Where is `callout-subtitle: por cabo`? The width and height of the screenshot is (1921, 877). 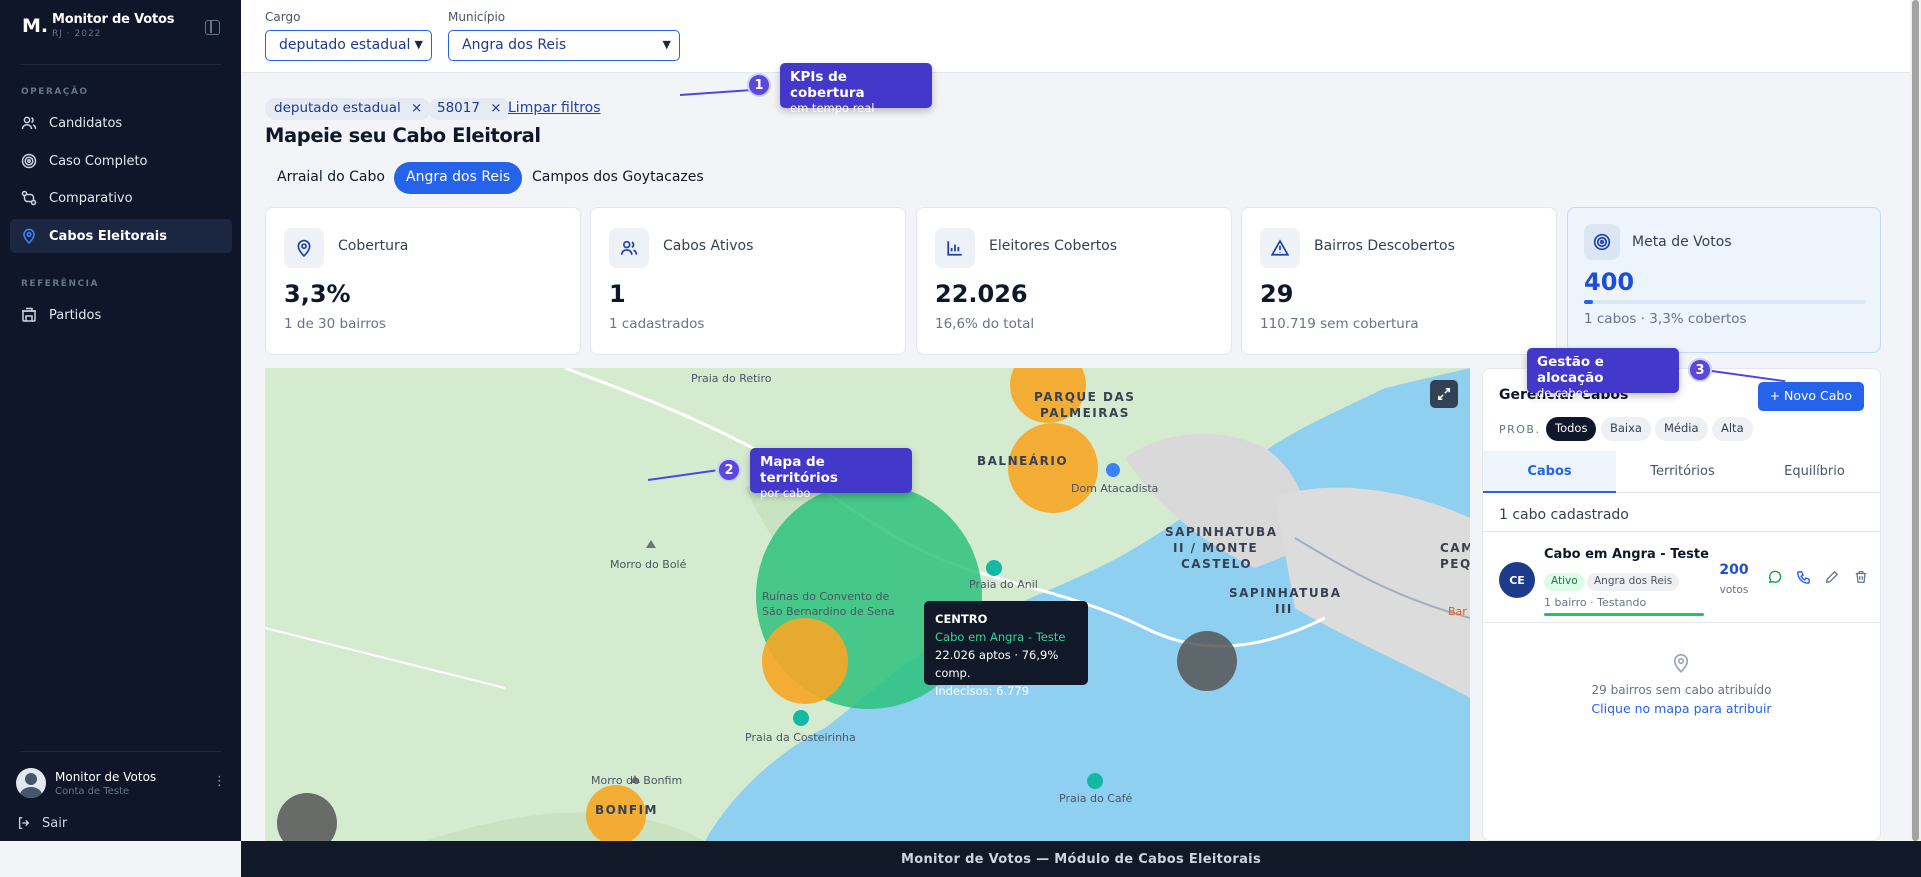
callout-subtitle: por cabo is located at coordinates (785, 493).